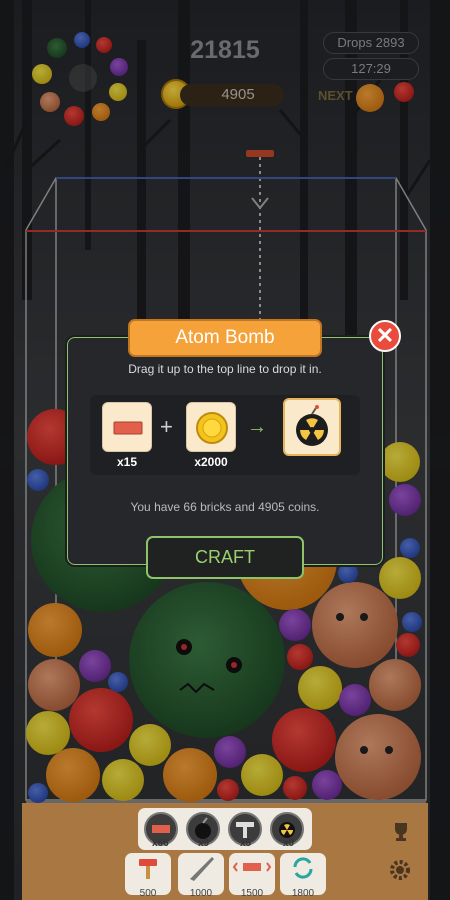 The width and height of the screenshot is (450, 900). What do you see at coordinates (201, 893) in the screenshot?
I see `knife-price: 1000` at bounding box center [201, 893].